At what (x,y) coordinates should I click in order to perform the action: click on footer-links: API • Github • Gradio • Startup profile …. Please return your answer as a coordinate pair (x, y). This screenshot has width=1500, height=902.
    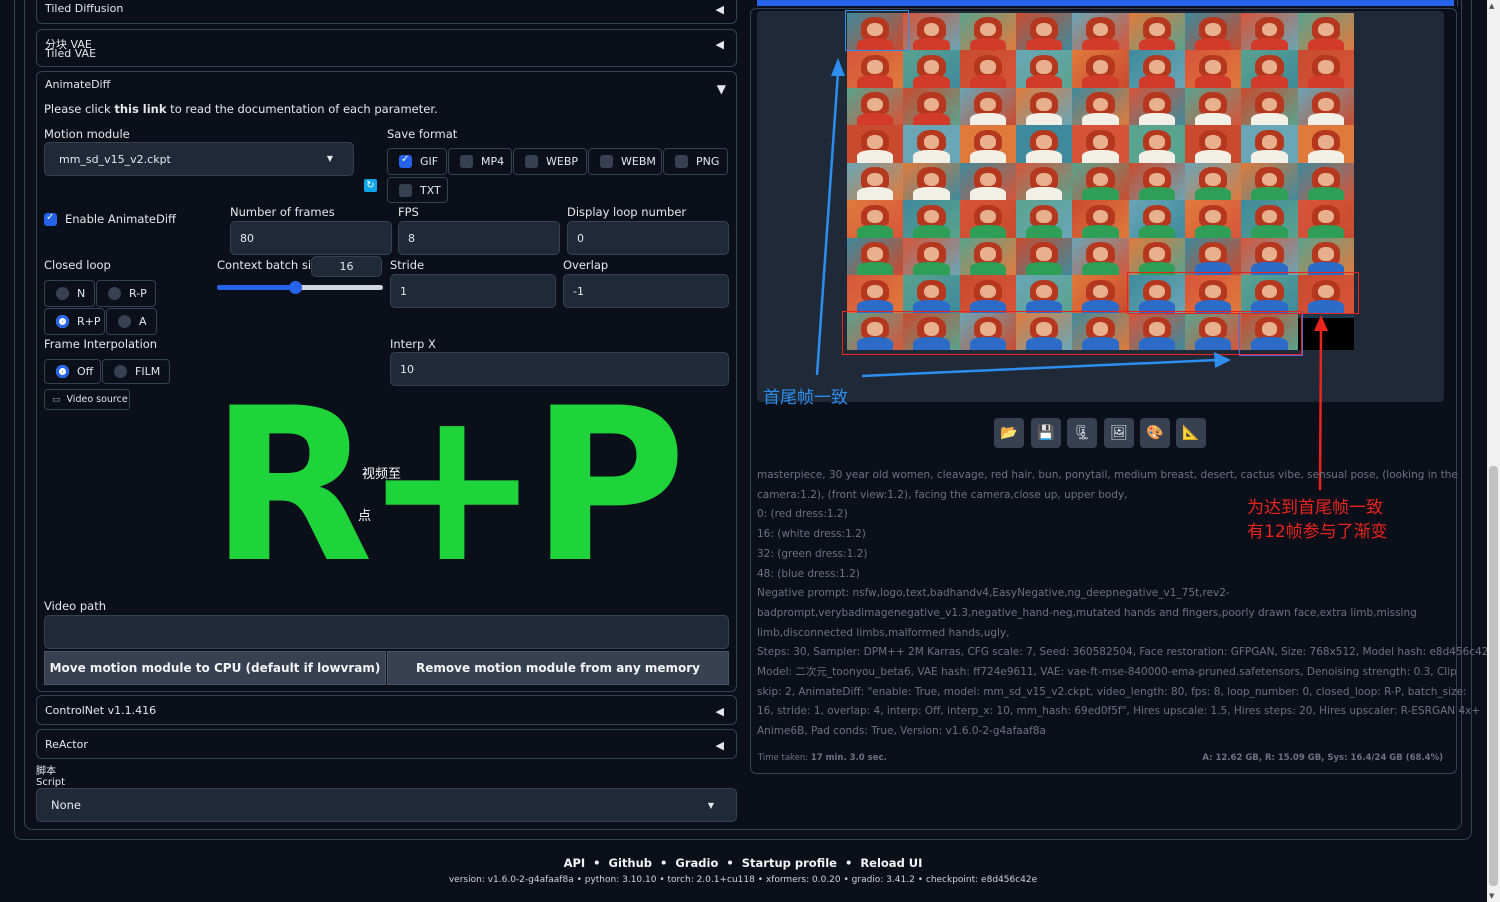
    Looking at the image, I should click on (743, 863).